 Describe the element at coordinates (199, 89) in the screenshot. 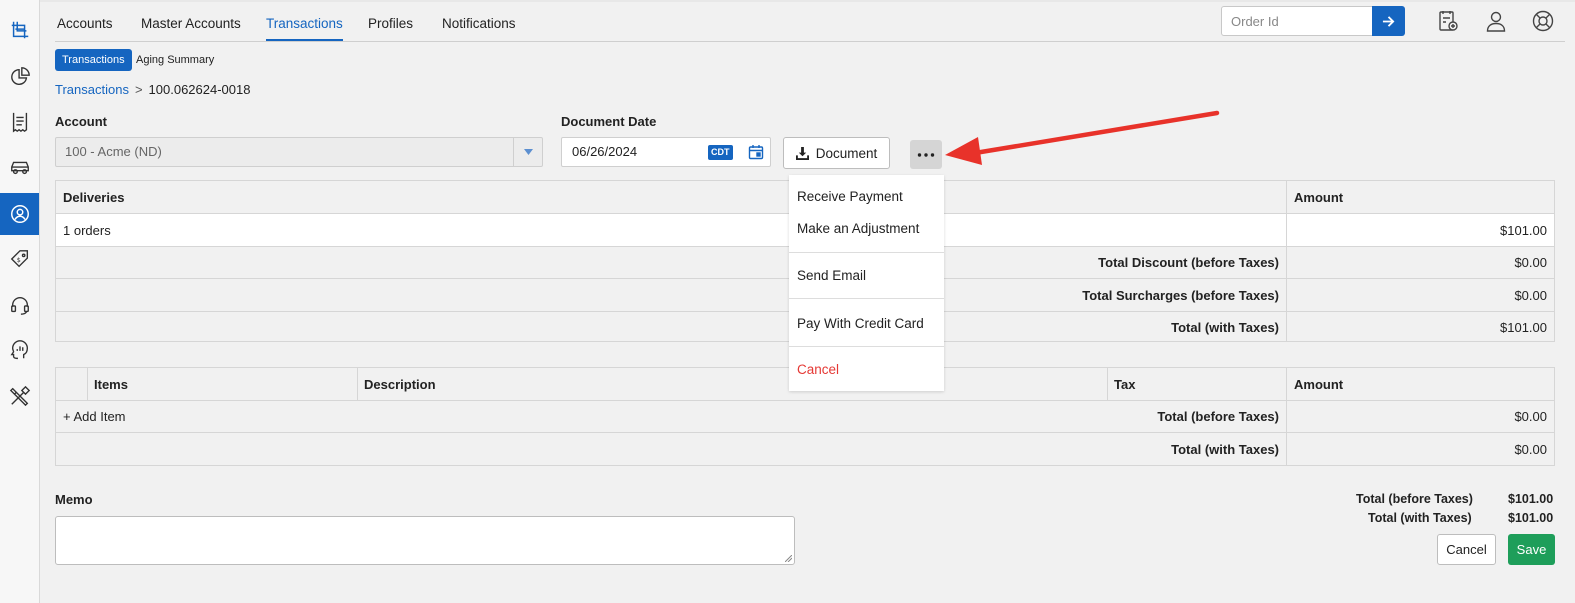

I see `breadcrumb-current: 100.062624-0018` at that location.